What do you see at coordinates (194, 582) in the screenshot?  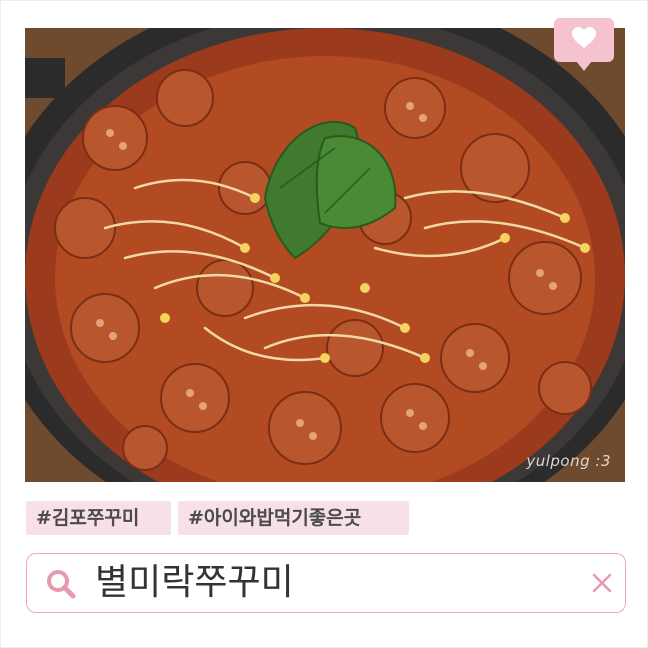 I see `search-input: 별미락쭈꾸미` at bounding box center [194, 582].